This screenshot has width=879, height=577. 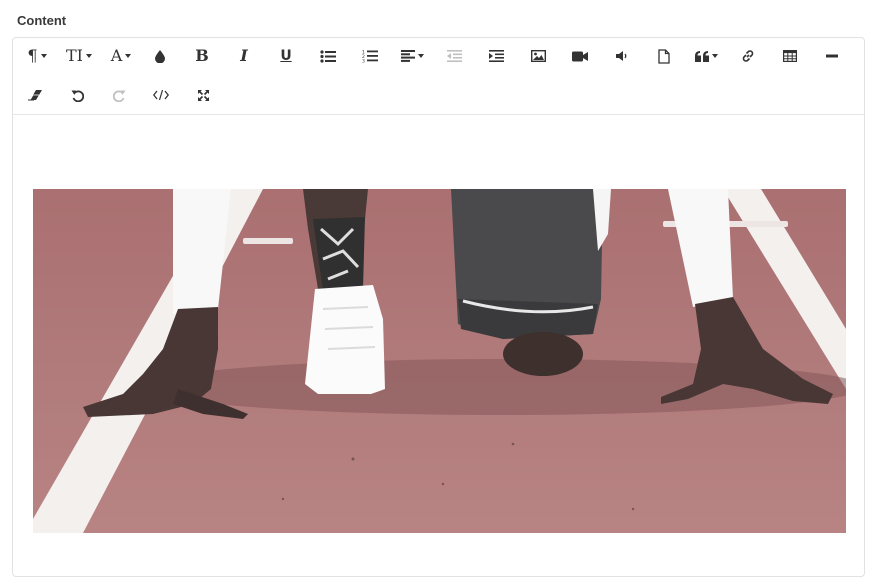 I want to click on eraser-icon, so click(x=35, y=95).